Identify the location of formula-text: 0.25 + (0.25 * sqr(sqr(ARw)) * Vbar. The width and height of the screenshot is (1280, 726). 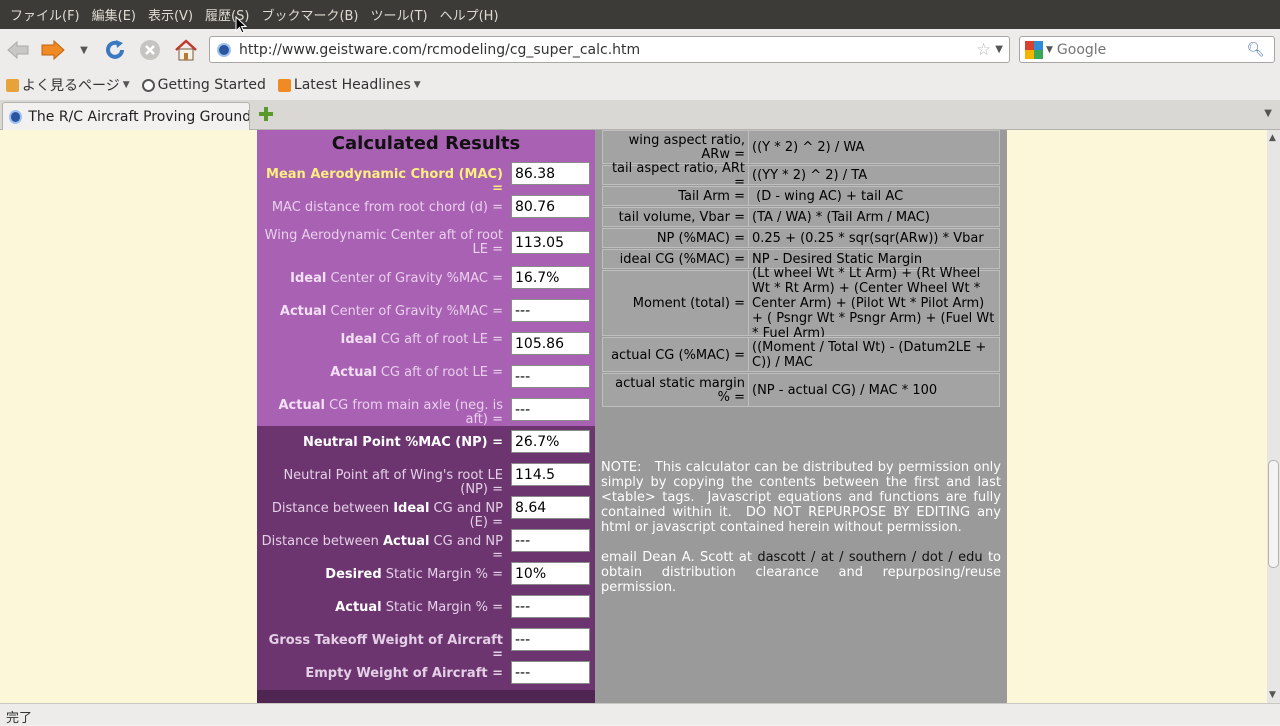
(868, 238).